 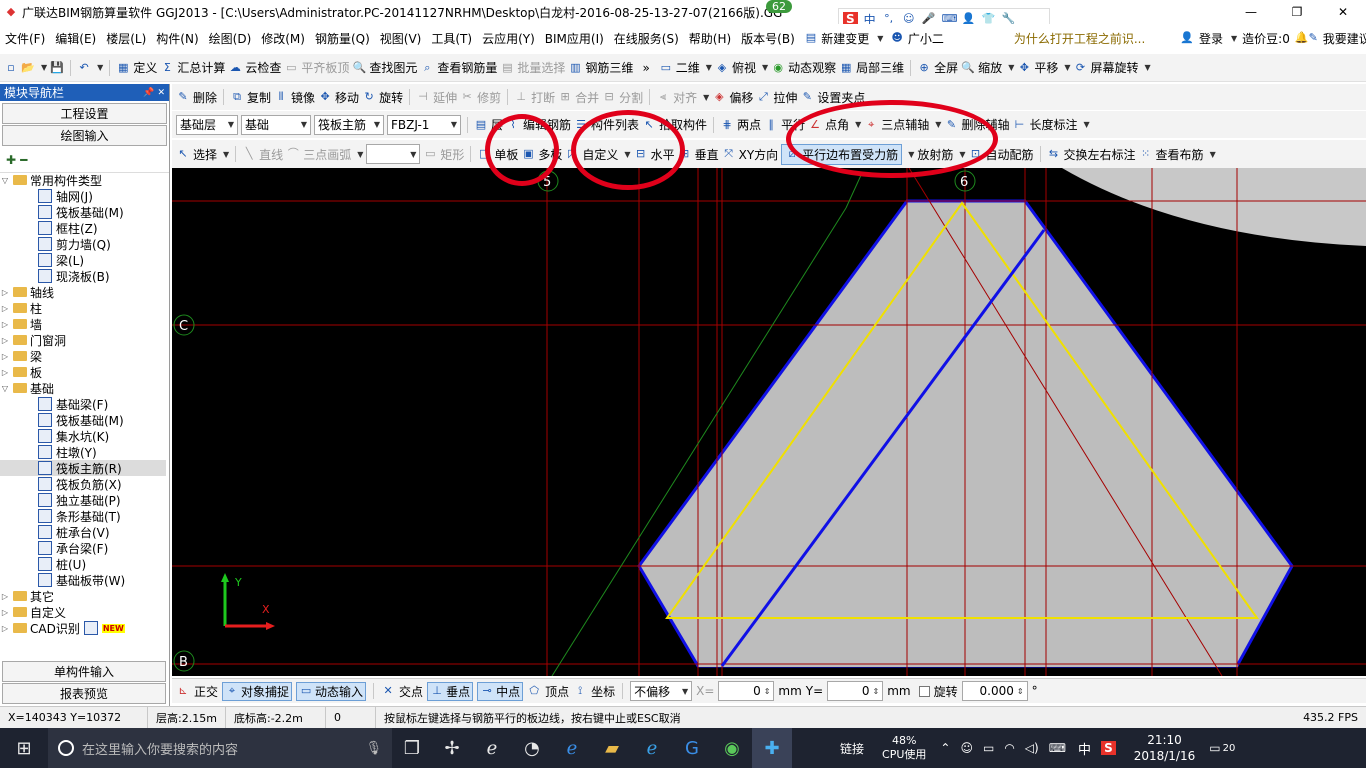 I want to click on notification-center: ▭ 20, so click(x=1222, y=748).